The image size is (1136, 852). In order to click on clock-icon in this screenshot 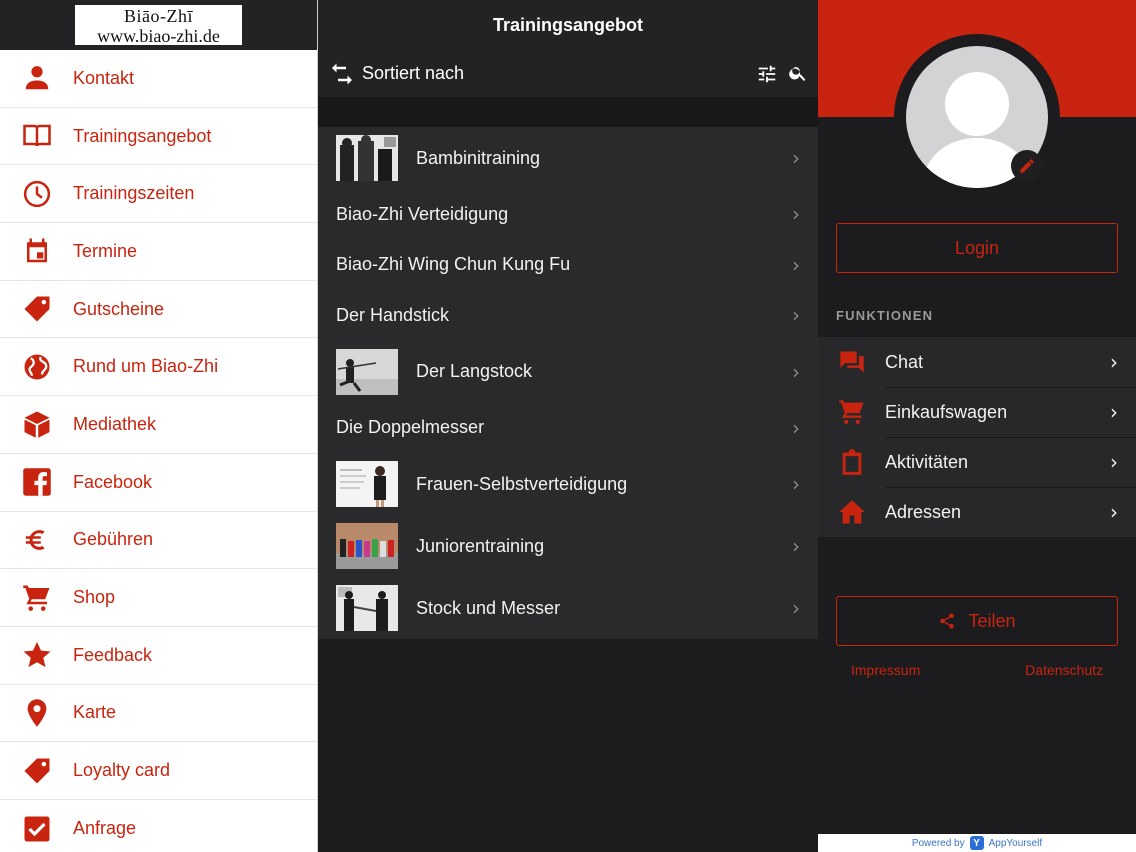, I will do `click(36, 194)`.